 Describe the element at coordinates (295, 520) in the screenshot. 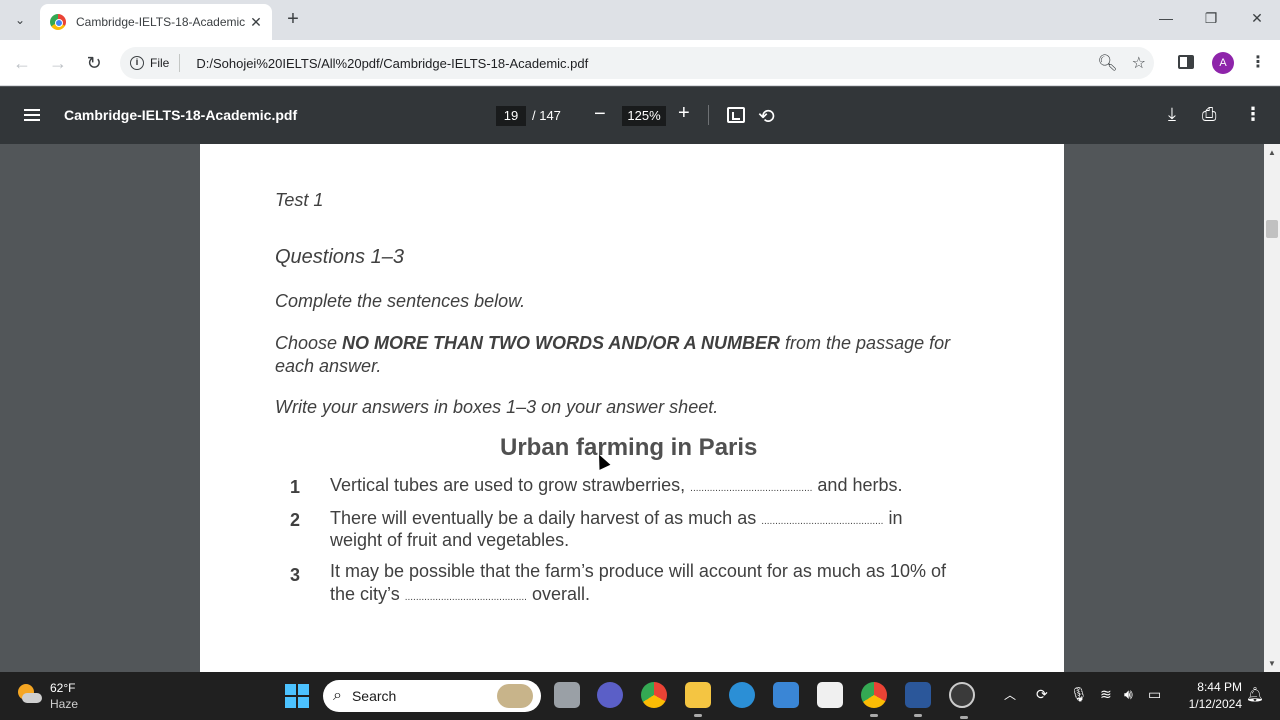

I see `question-number-2: 2` at that location.